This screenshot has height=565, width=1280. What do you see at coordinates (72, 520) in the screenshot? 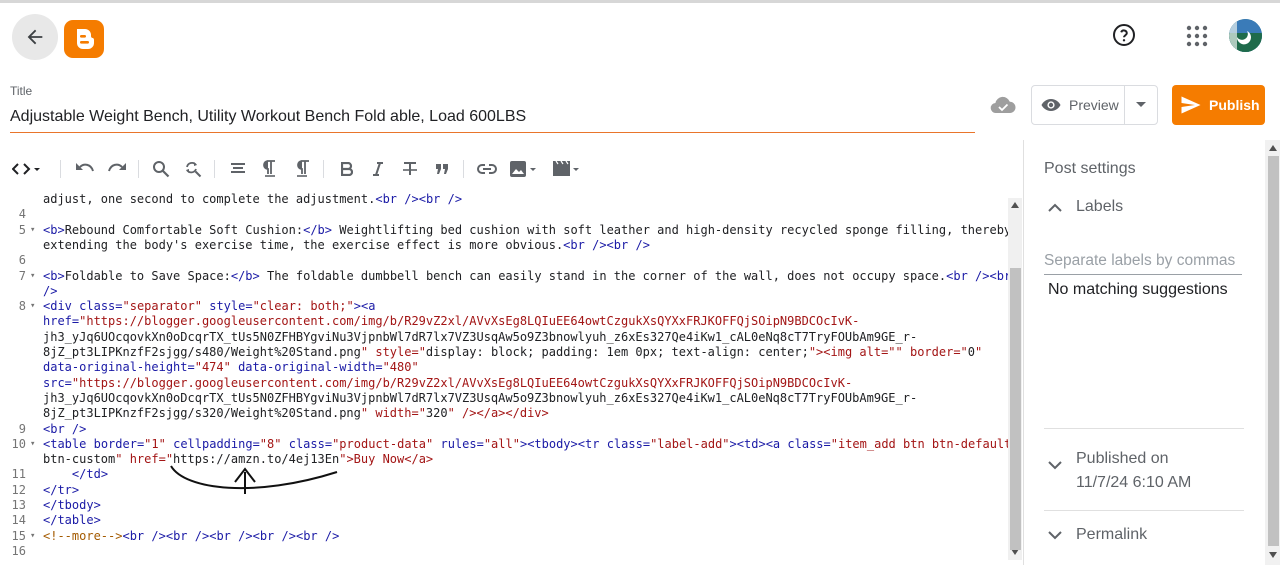
I see `code-text: </table>` at bounding box center [72, 520].